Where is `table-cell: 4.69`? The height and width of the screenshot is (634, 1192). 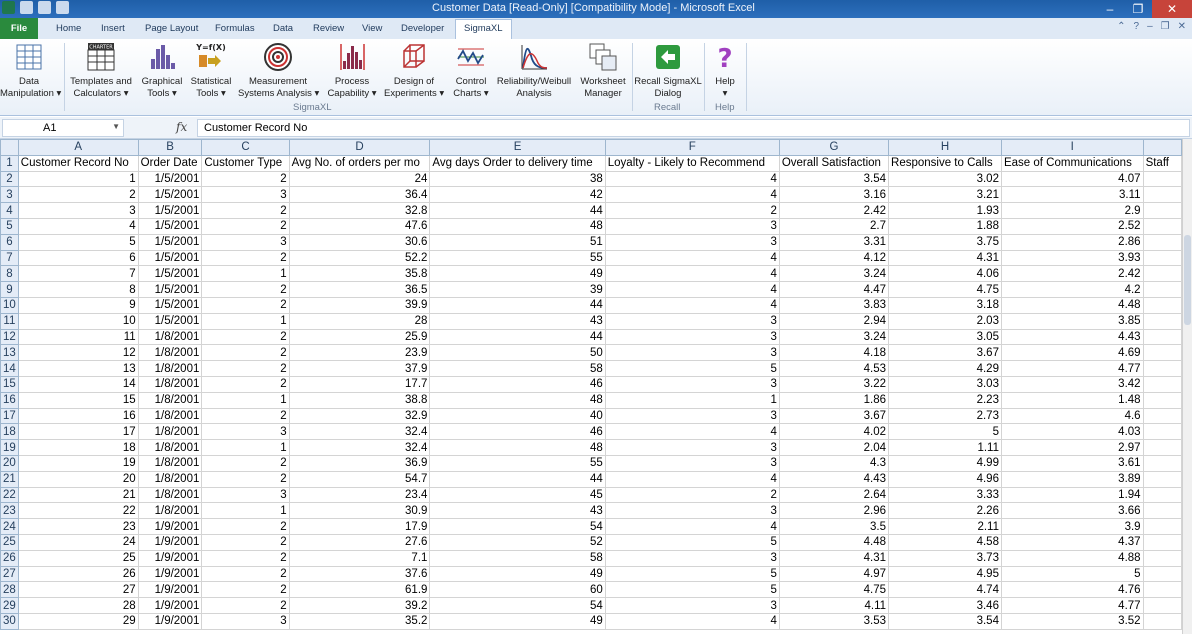 table-cell: 4.69 is located at coordinates (1072, 353).